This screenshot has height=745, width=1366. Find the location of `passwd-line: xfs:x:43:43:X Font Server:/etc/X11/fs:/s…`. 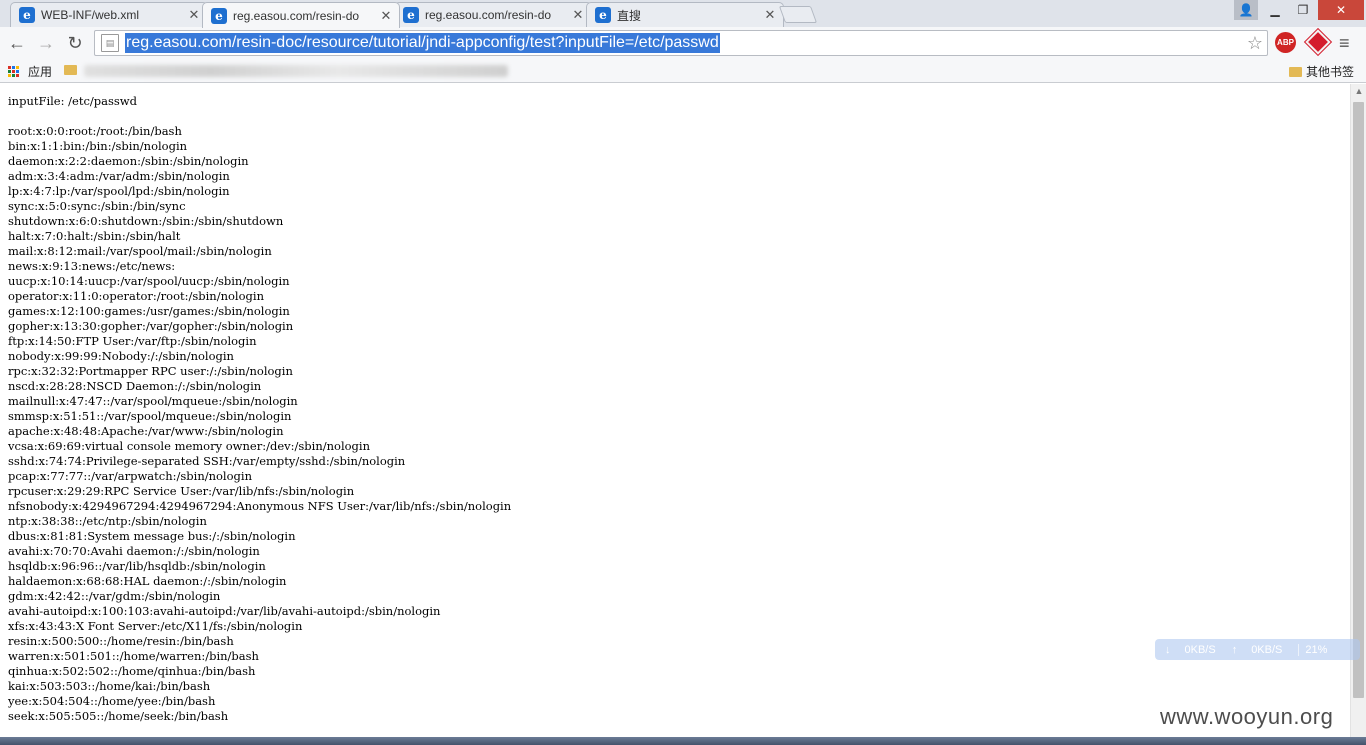

passwd-line: xfs:x:43:43:X Font Server:/etc/X11/fs:/s… is located at coordinates (155, 626).